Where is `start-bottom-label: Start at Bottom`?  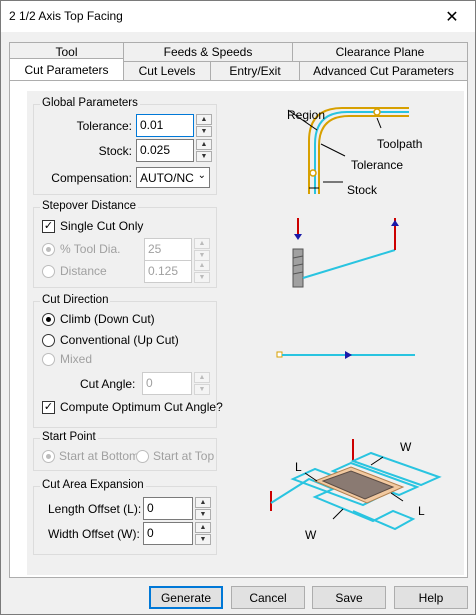 start-bottom-label: Start at Bottom is located at coordinates (99, 456).